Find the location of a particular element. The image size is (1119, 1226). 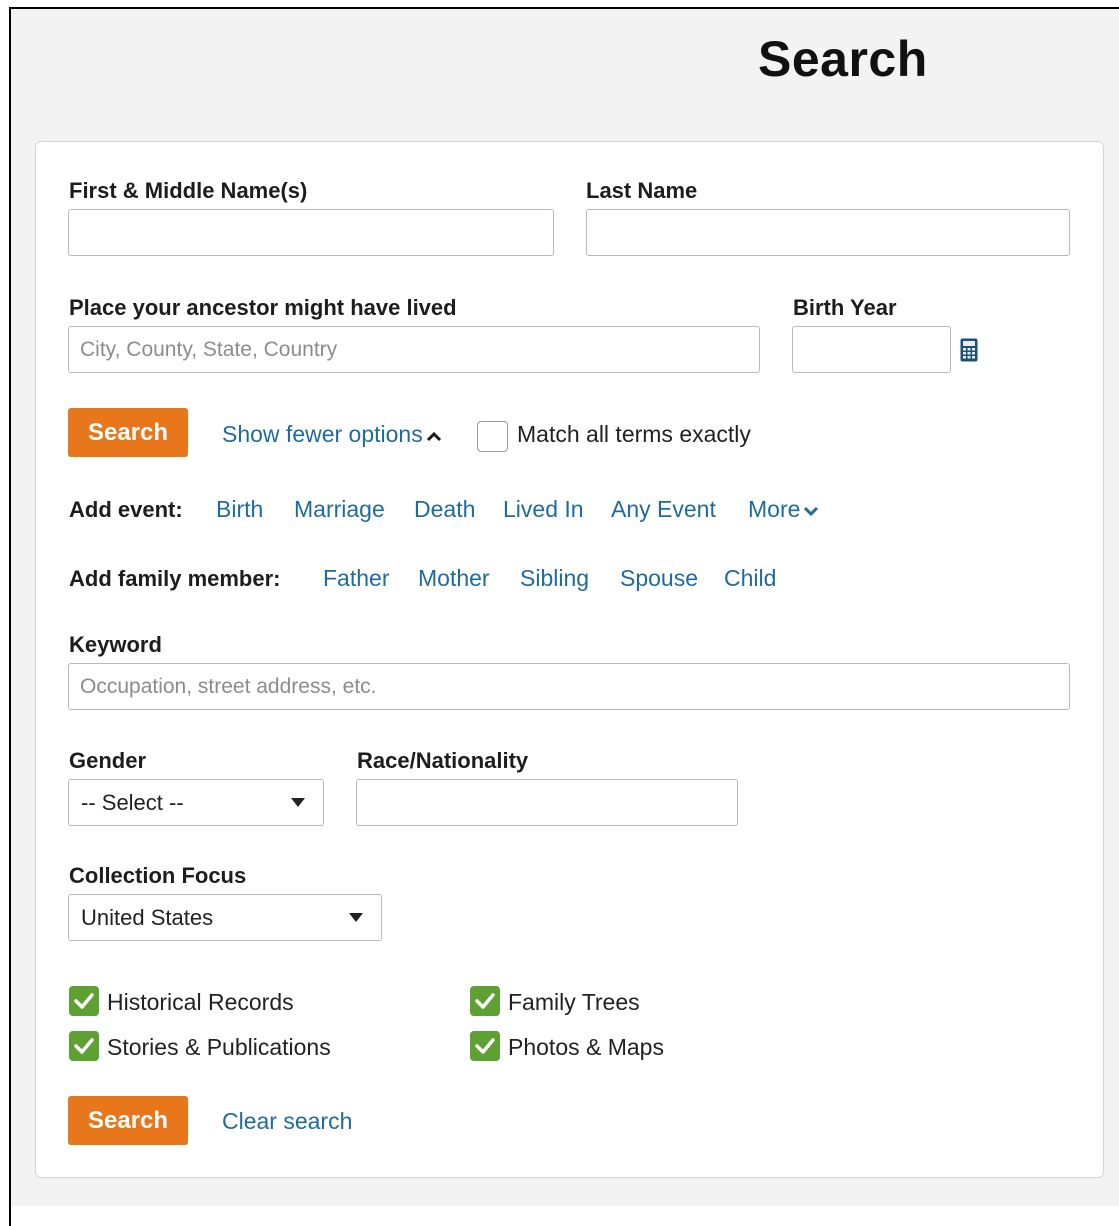

show-fewer-options-label: Show fewer options is located at coordinates (322, 434).